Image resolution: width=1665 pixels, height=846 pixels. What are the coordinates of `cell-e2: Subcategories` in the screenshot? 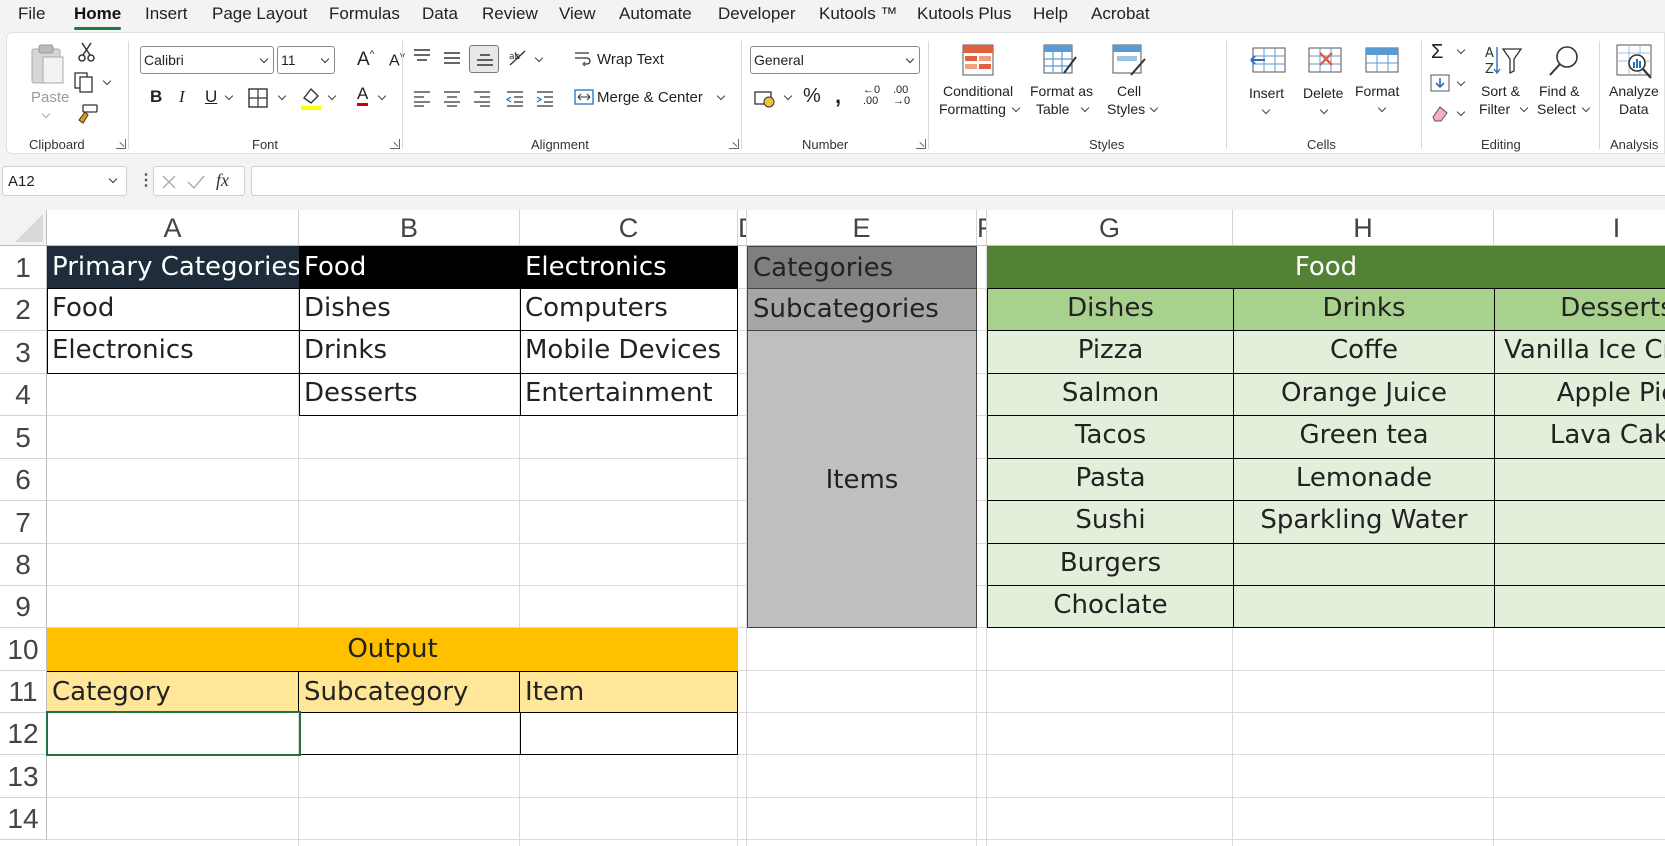 It's located at (862, 309).